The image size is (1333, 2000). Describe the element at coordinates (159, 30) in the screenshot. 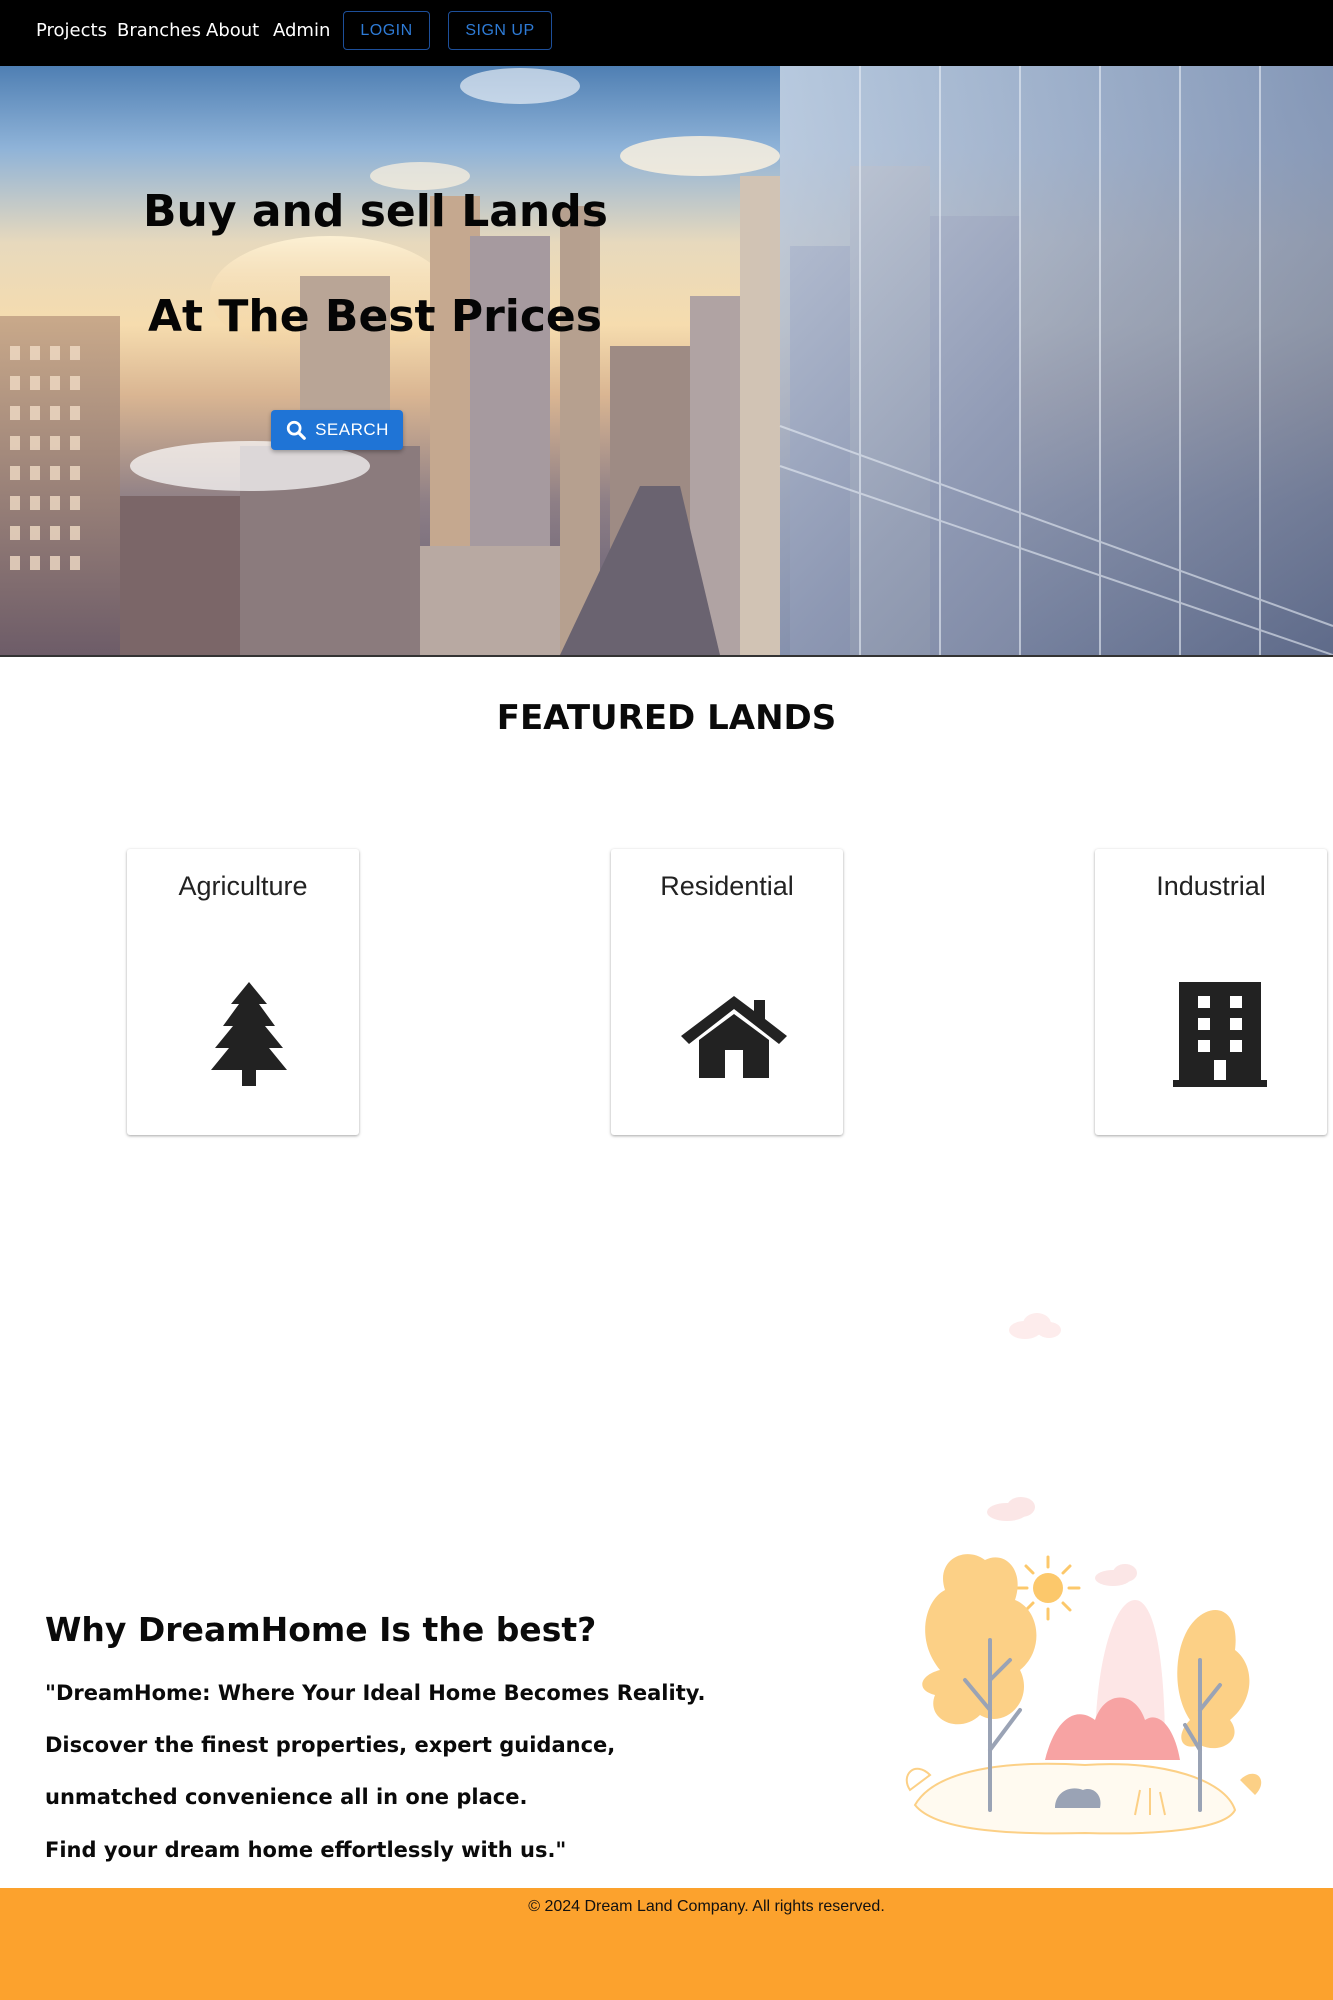

I see `nav-link-branches: Branches` at that location.